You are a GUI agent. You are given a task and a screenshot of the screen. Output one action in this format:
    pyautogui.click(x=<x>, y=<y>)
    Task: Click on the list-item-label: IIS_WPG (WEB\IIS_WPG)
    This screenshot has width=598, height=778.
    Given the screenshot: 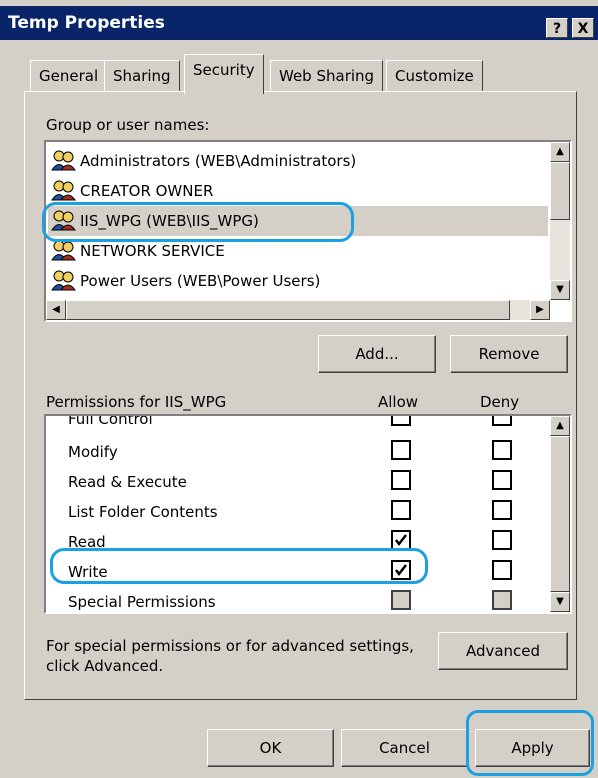 What is the action you would take?
    pyautogui.click(x=169, y=221)
    